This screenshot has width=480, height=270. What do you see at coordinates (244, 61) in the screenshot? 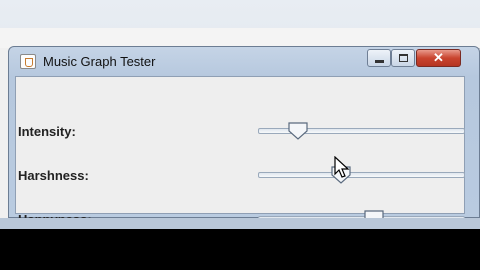
I see `titlebar: Music Graph Tester ✕` at bounding box center [244, 61].